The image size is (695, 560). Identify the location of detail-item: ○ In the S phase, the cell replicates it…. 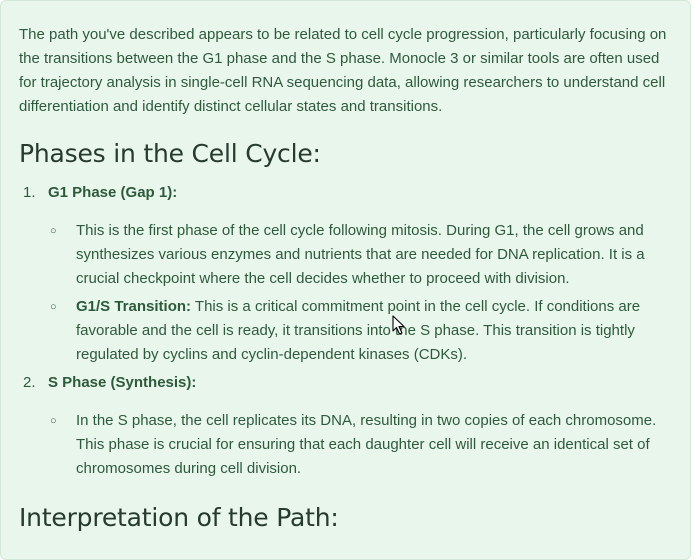
(363, 445).